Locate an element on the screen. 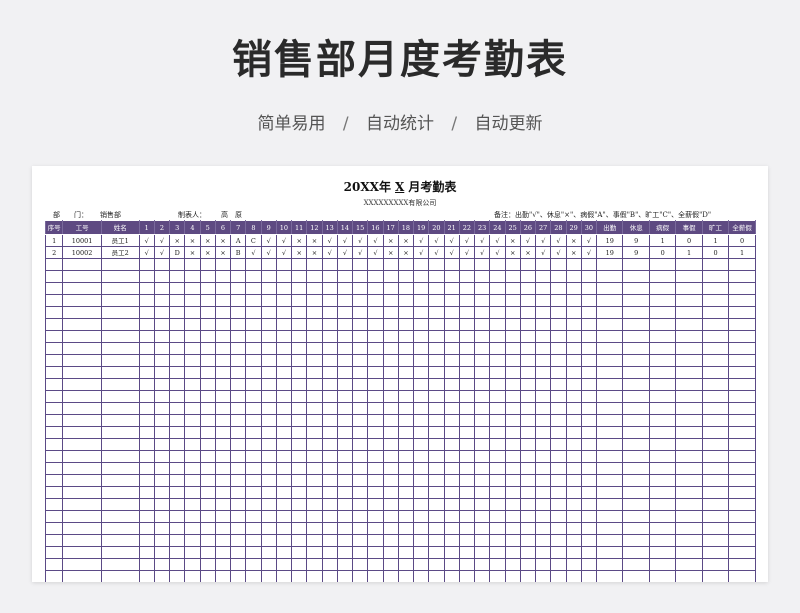 The image size is (800, 613). cell-summary: 1 is located at coordinates (689, 252).